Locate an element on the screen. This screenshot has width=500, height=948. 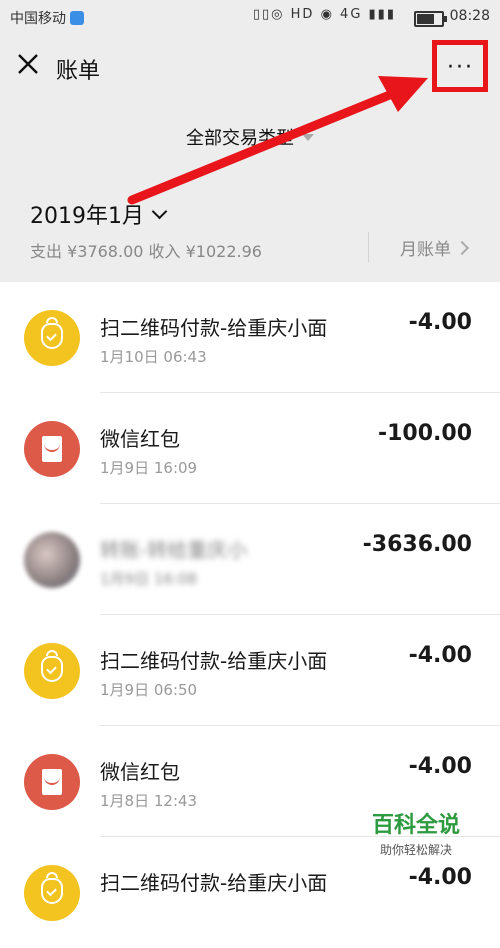
status-bar: 中国移动 ▯▯◎ HD ◉ 4G ▮▮▮ 08:28 is located at coordinates (250, 17).